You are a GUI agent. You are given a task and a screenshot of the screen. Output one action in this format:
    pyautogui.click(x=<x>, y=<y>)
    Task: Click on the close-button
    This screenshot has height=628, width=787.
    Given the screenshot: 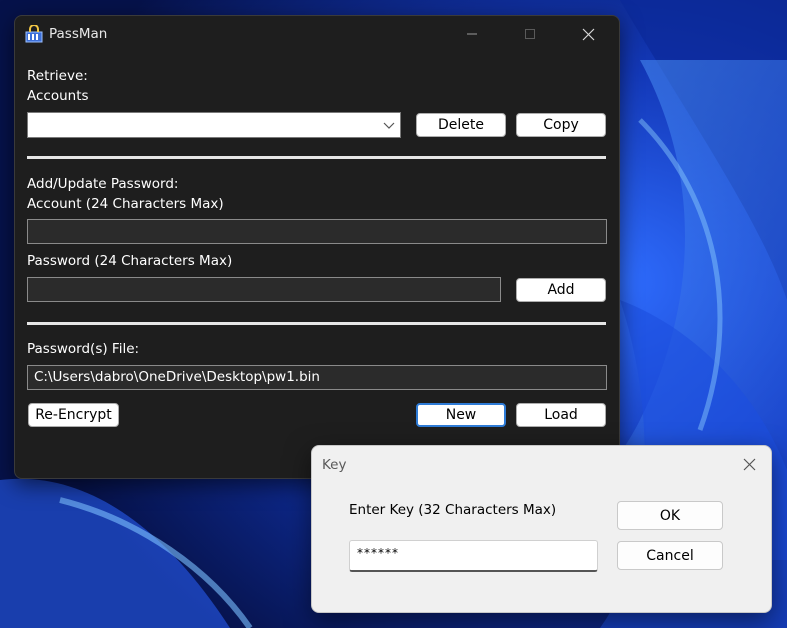 What is the action you would take?
    pyautogui.click(x=588, y=34)
    